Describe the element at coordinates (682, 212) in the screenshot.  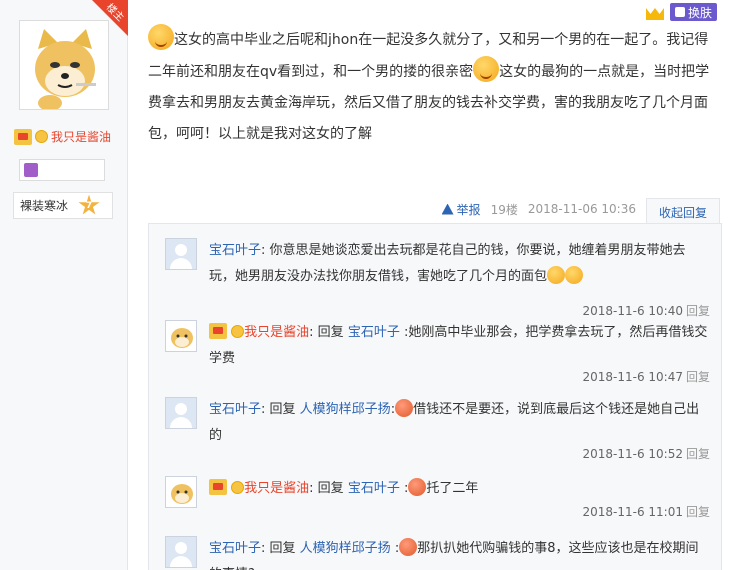
I see `collapse-replies-button: 收起回复` at that location.